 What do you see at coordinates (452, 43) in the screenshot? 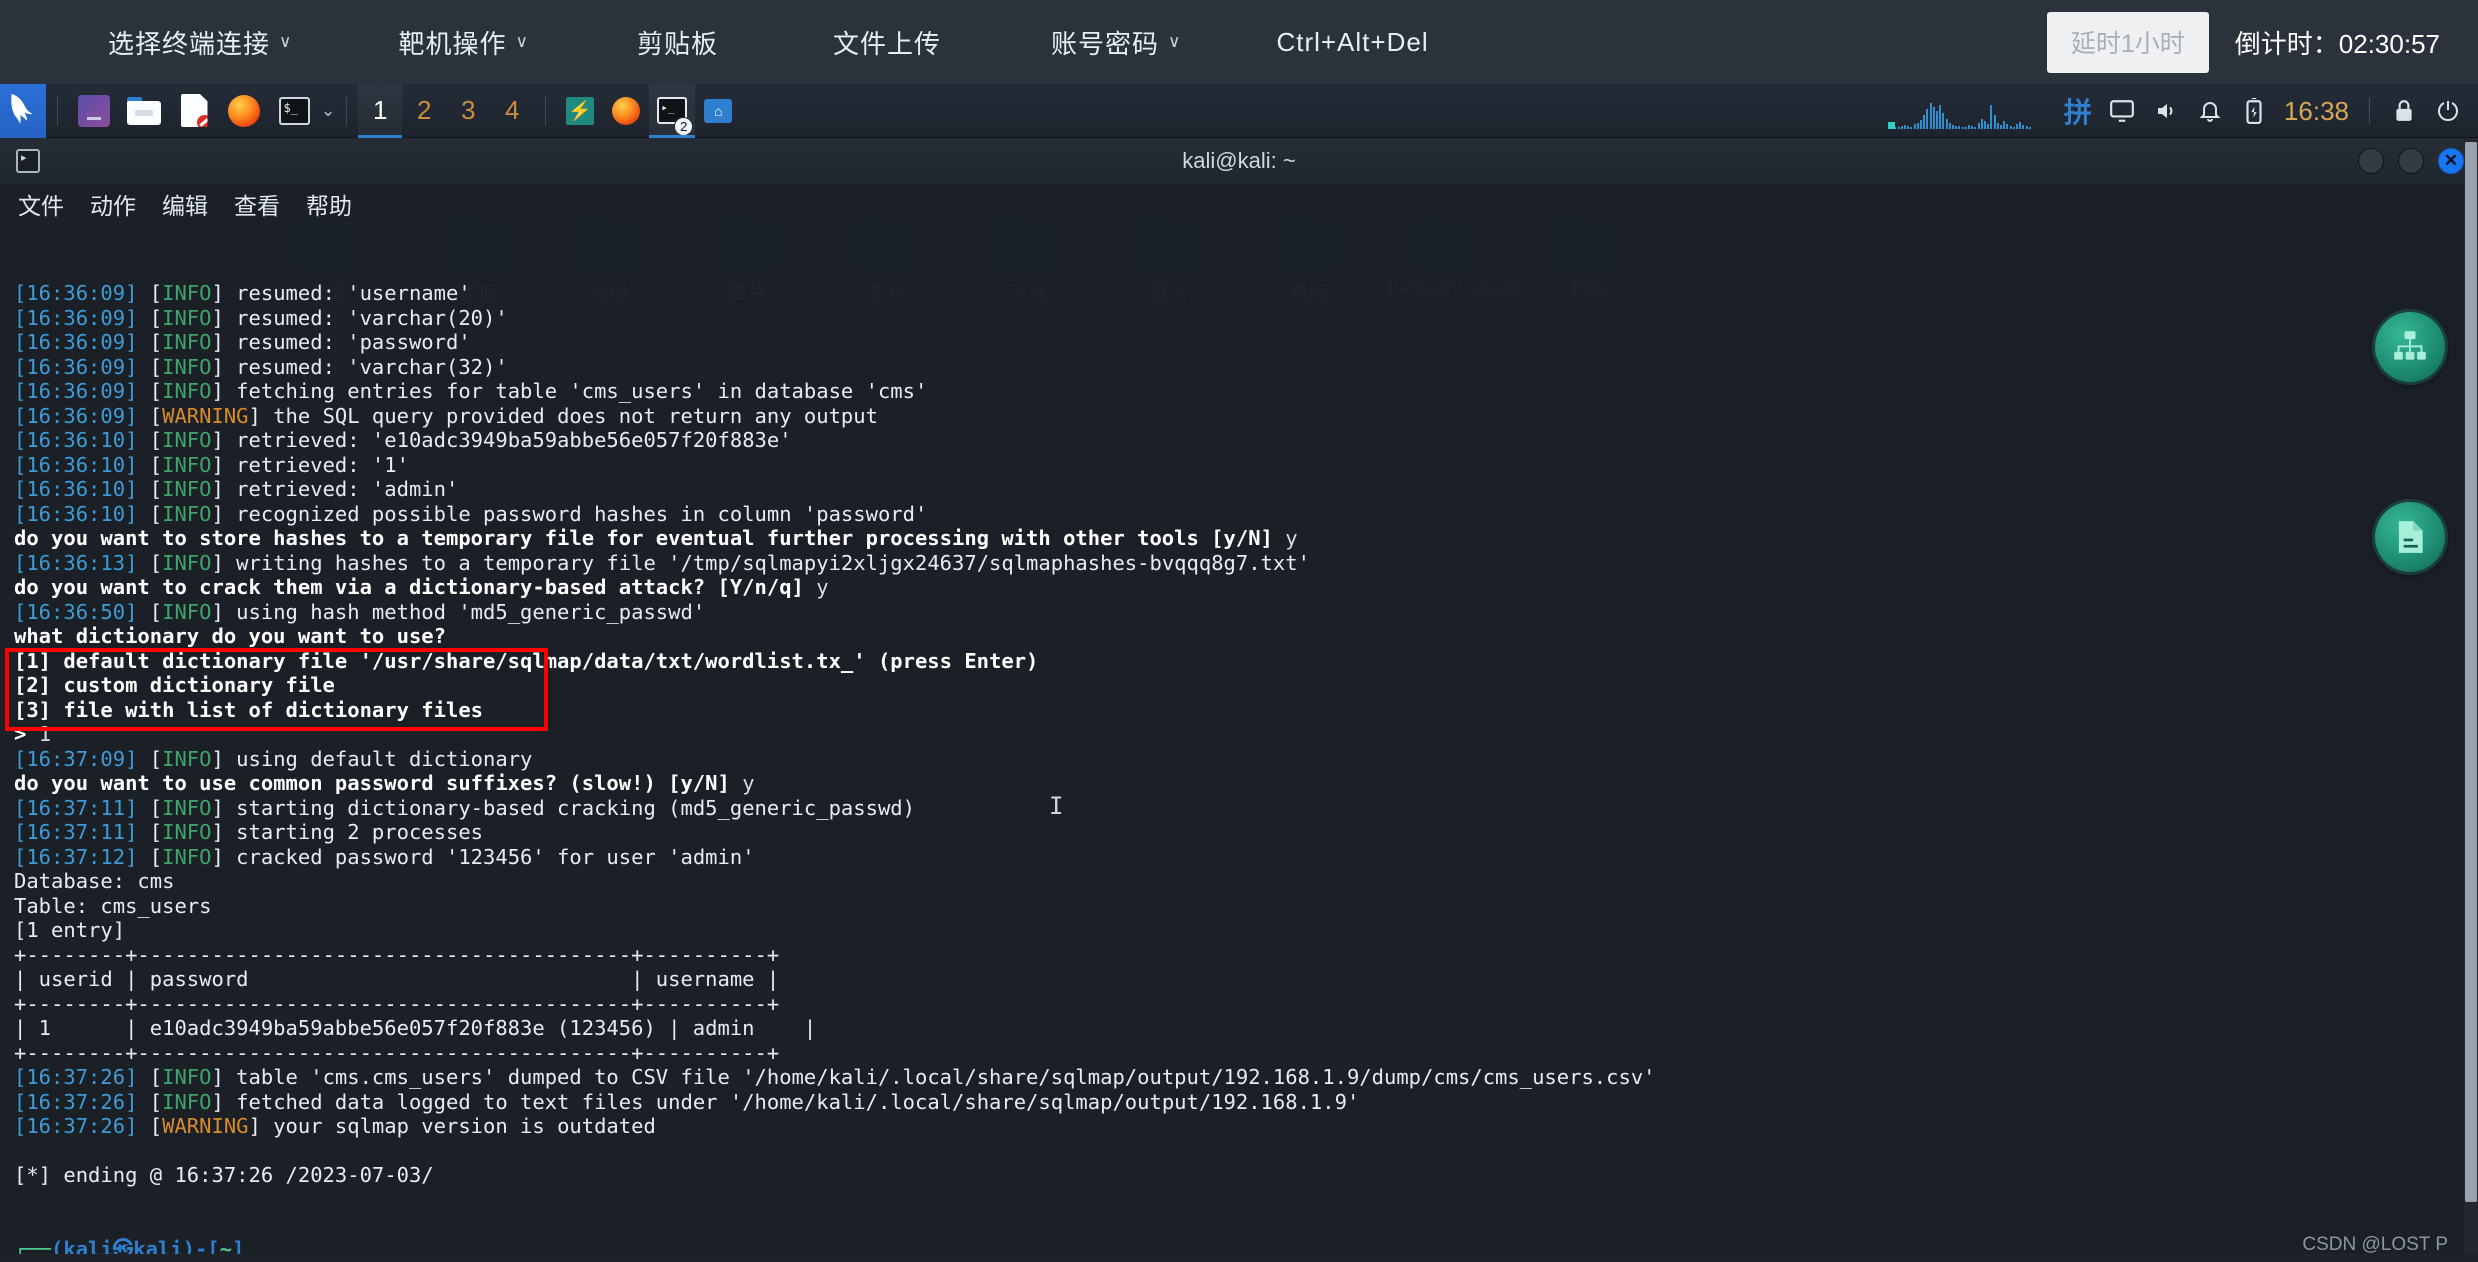
I see `remote-menu-label: 靶机操作` at bounding box center [452, 43].